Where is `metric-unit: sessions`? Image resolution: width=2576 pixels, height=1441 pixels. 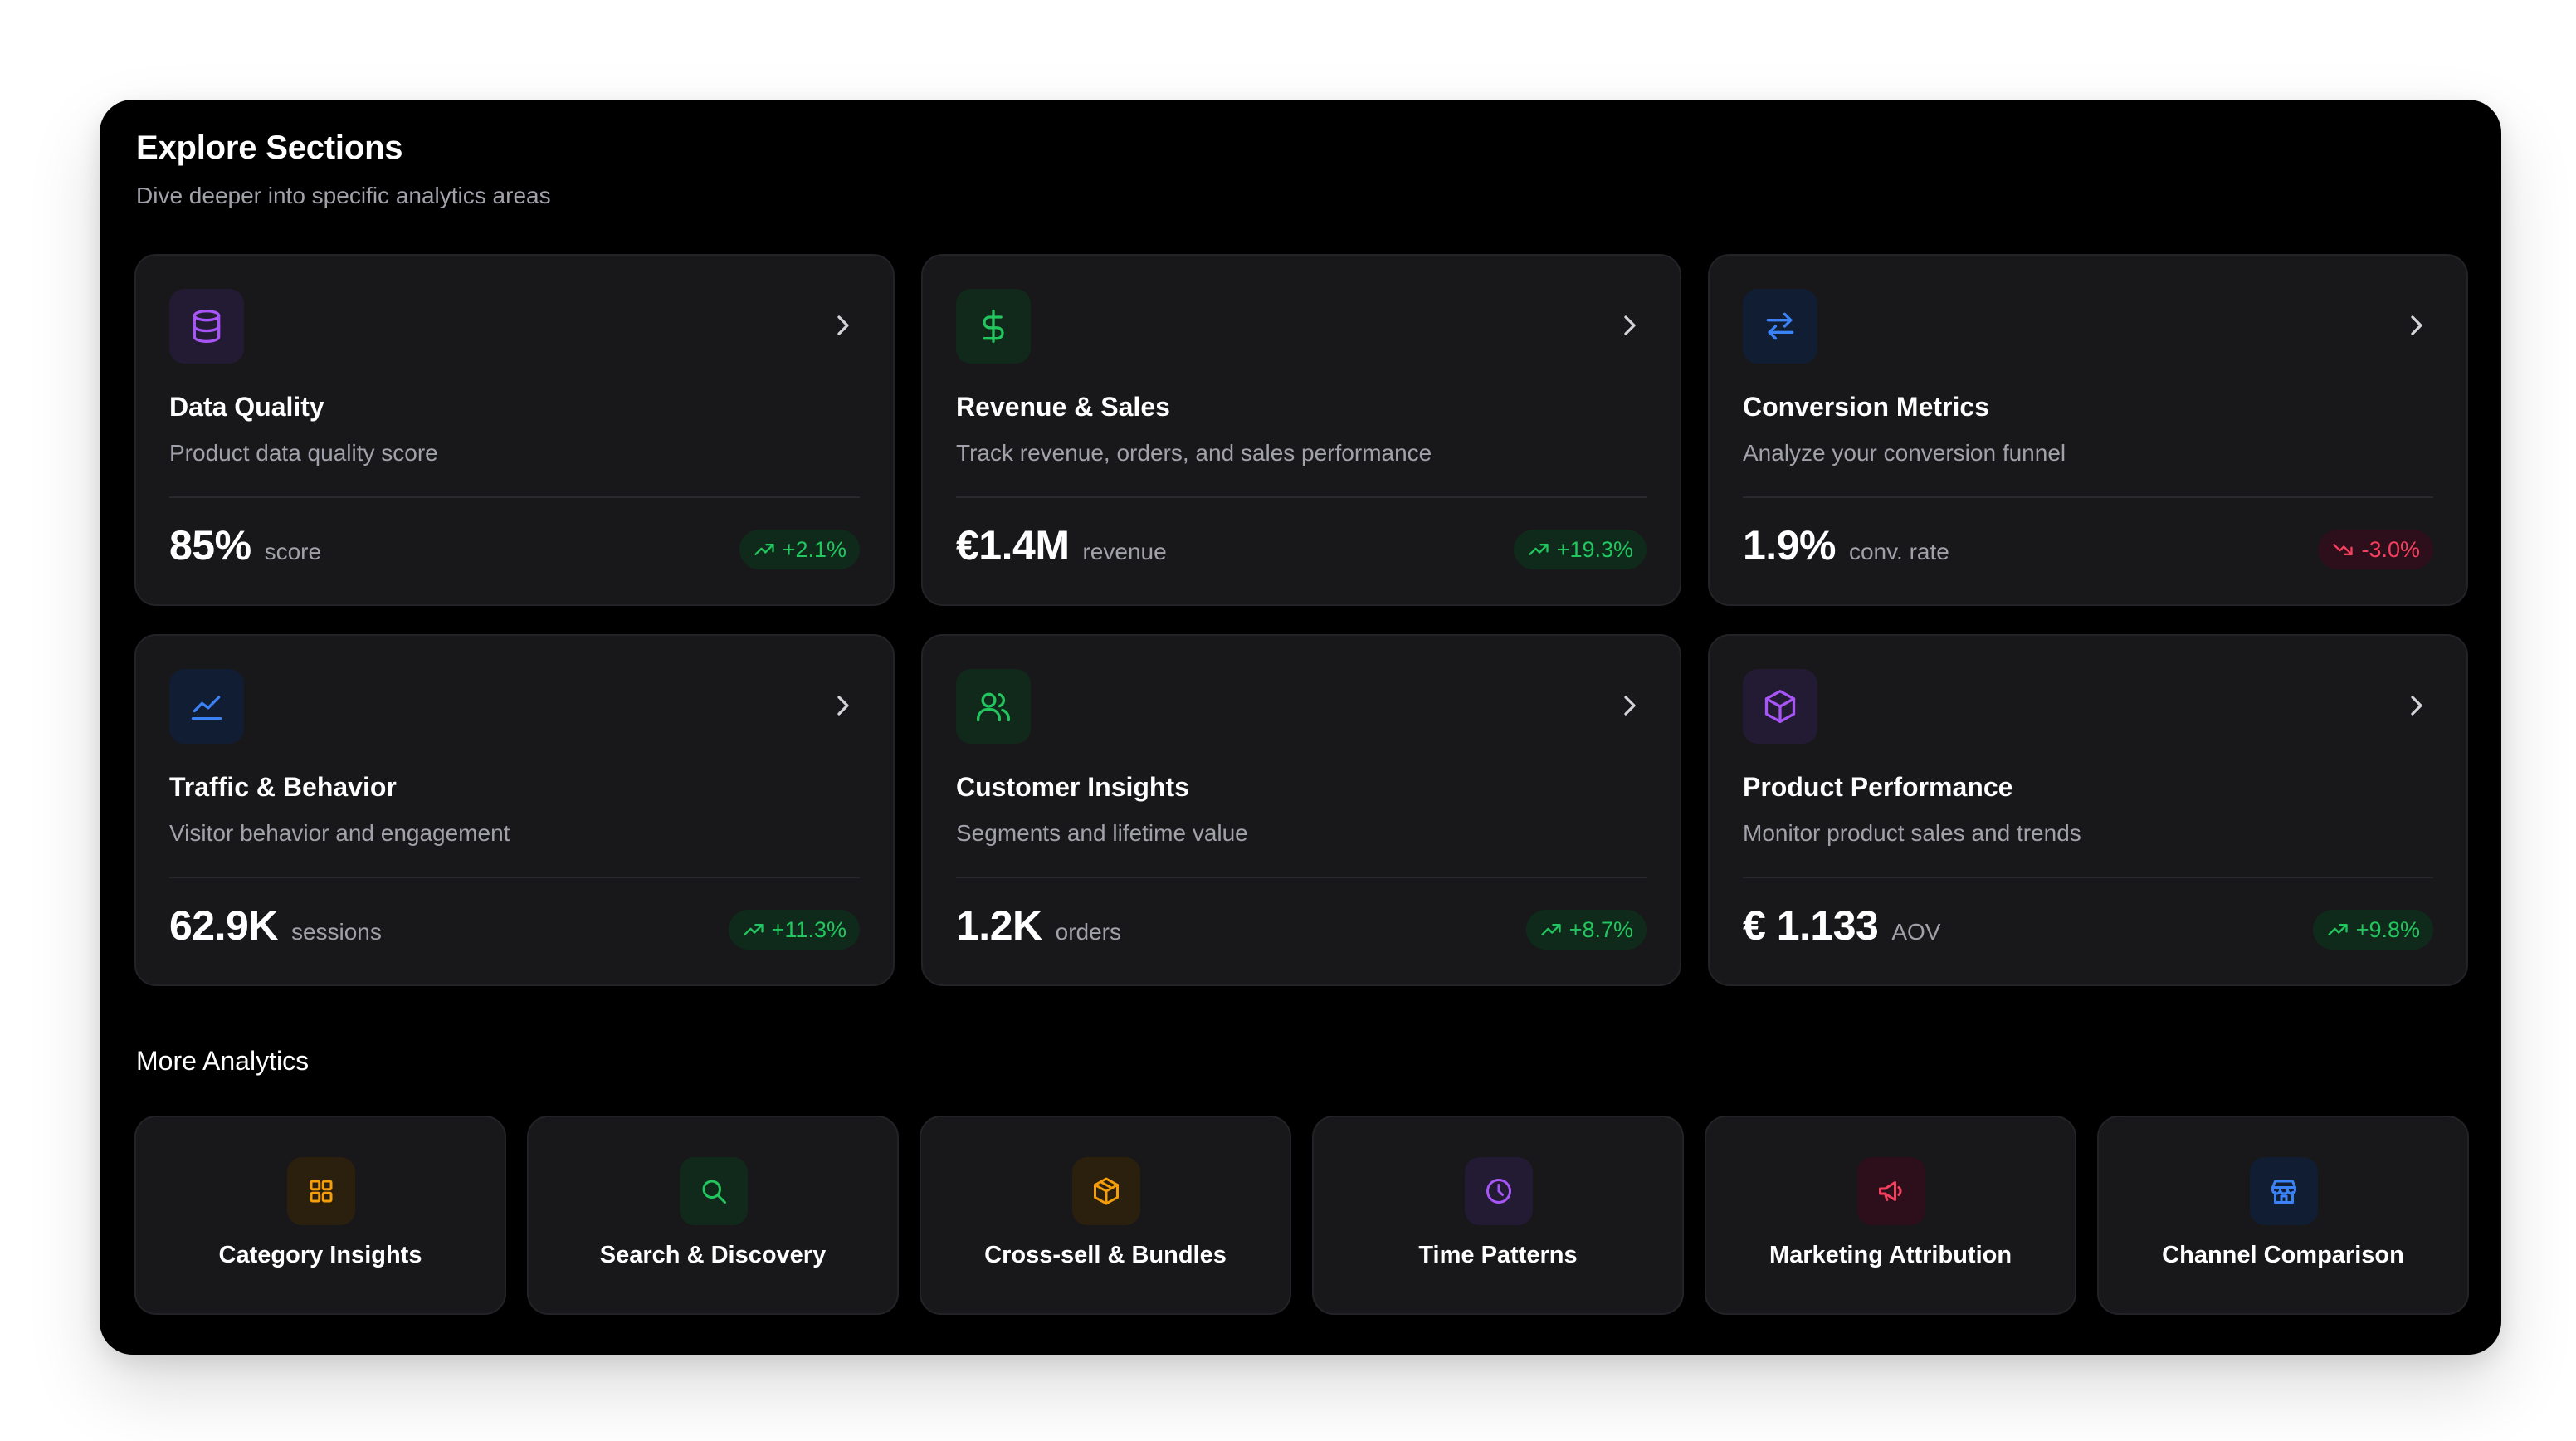
metric-unit: sessions is located at coordinates (336, 932).